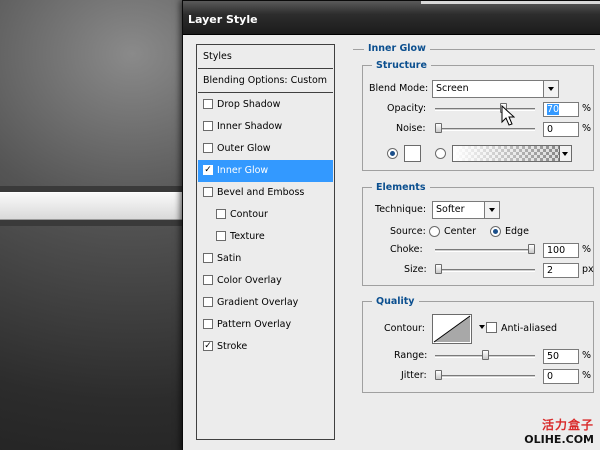  What do you see at coordinates (556, 250) in the screenshot?
I see `choke-value: 100` at bounding box center [556, 250].